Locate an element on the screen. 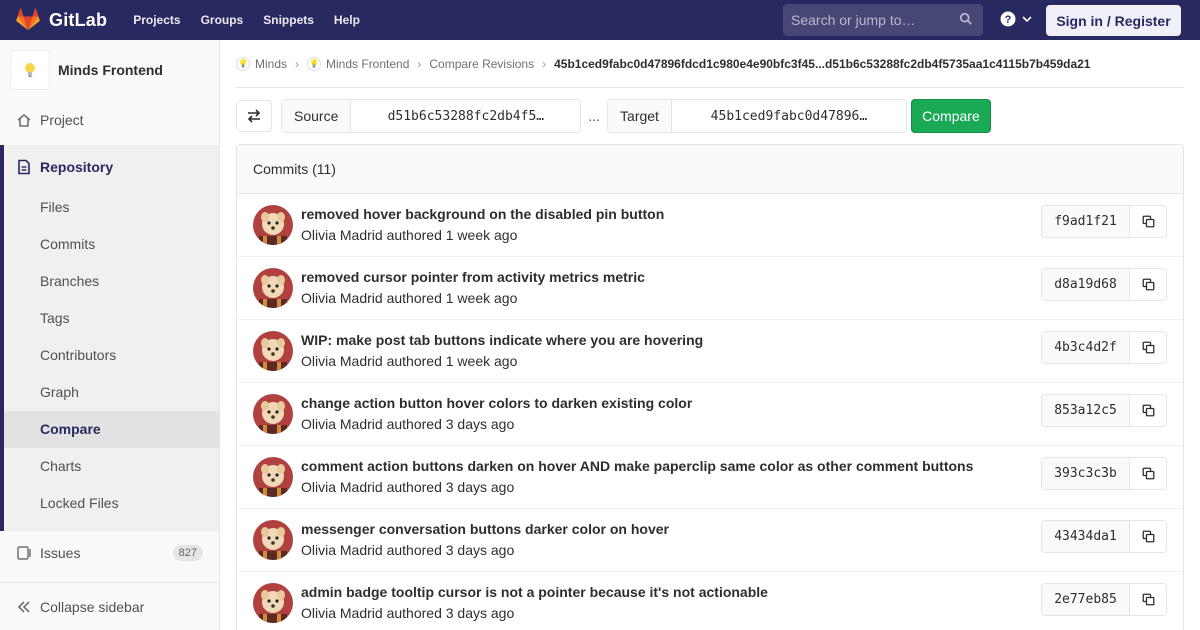  swap-revisions-button is located at coordinates (254, 116).